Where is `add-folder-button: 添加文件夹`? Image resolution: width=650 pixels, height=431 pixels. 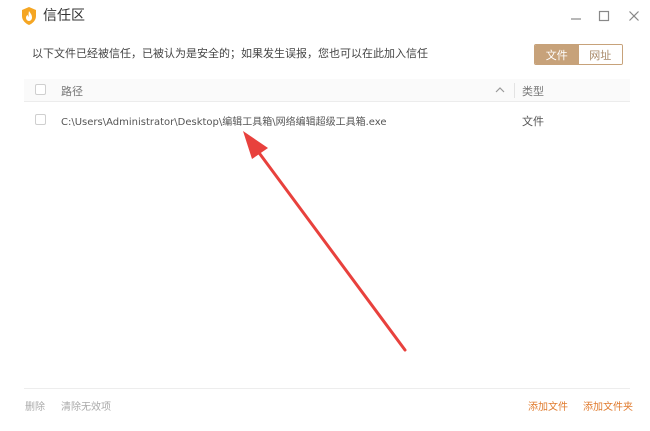
add-folder-button: 添加文件夹 is located at coordinates (608, 408).